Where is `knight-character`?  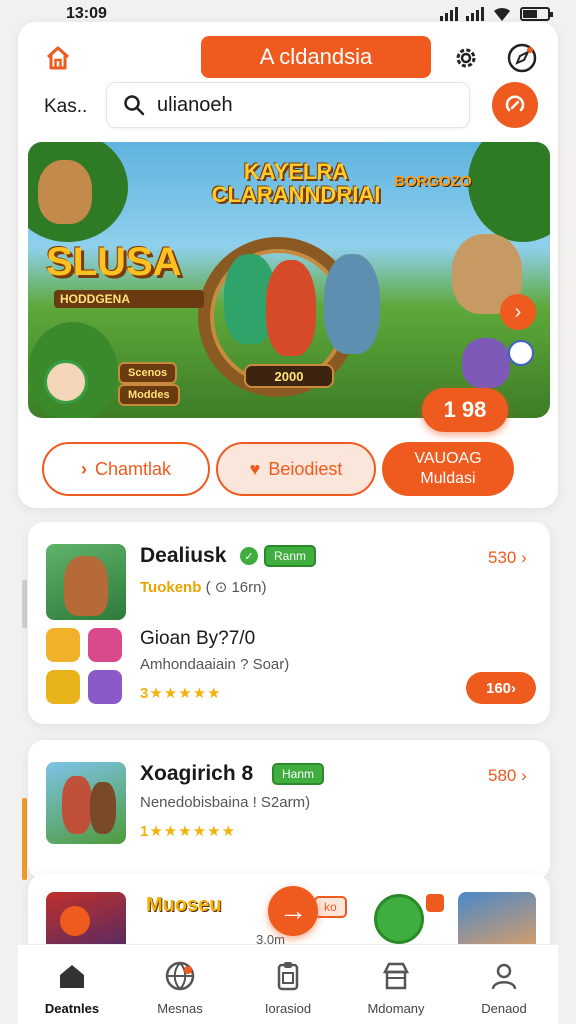
knight-character is located at coordinates (352, 304).